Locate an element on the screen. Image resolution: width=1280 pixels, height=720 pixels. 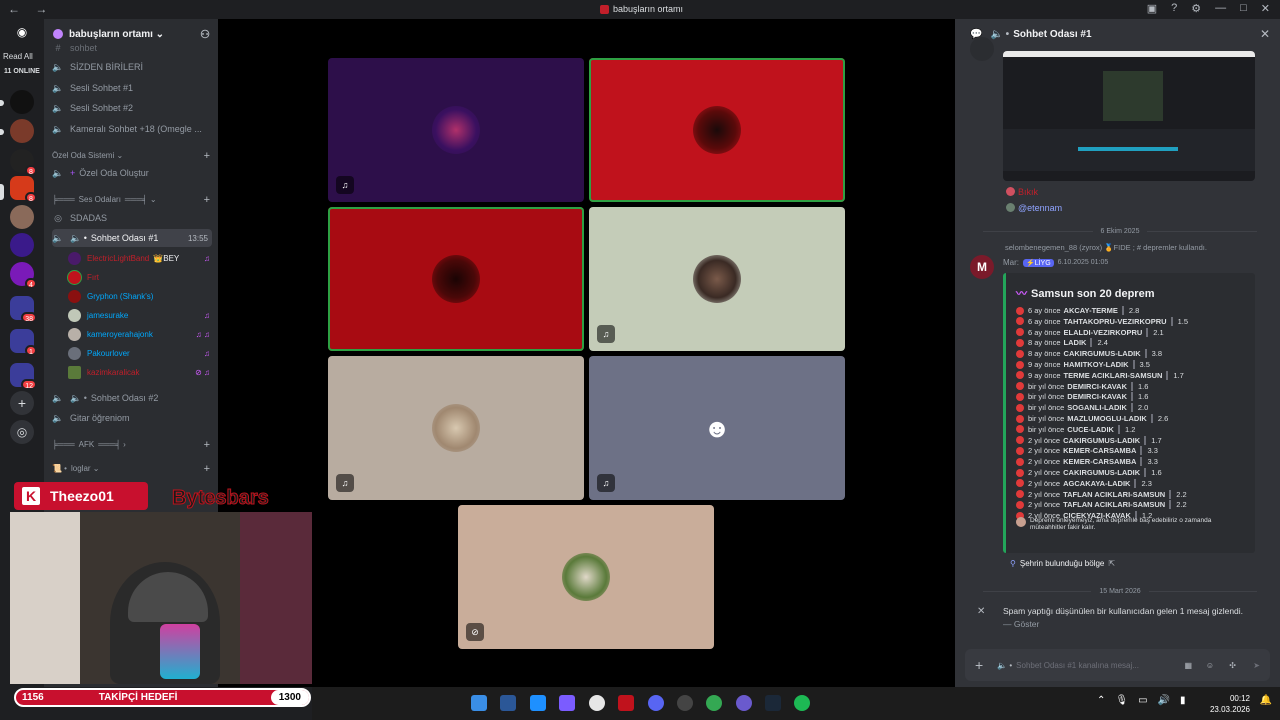
calendar-icon: ▦ is located at coordinates (1188, 665).